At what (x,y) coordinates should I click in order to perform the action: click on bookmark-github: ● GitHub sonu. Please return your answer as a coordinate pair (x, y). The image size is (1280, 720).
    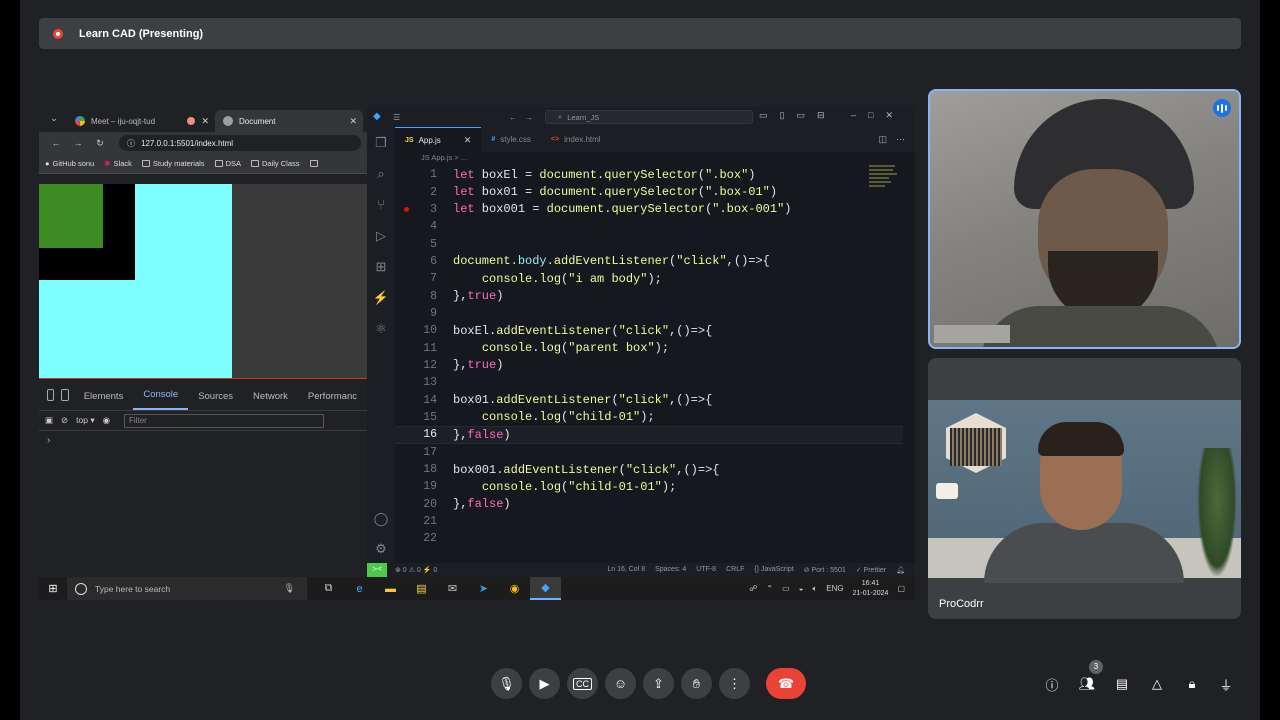
    Looking at the image, I should click on (69, 163).